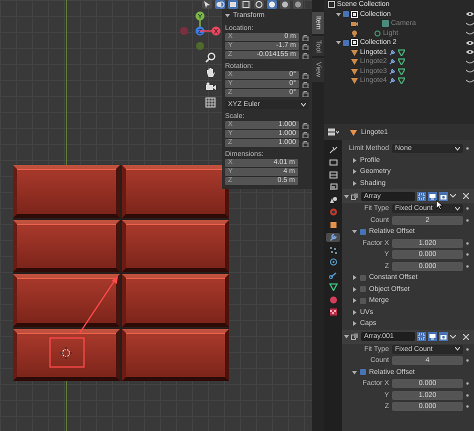  Describe the element at coordinates (210, 102) in the screenshot. I see `grid-icon` at that location.